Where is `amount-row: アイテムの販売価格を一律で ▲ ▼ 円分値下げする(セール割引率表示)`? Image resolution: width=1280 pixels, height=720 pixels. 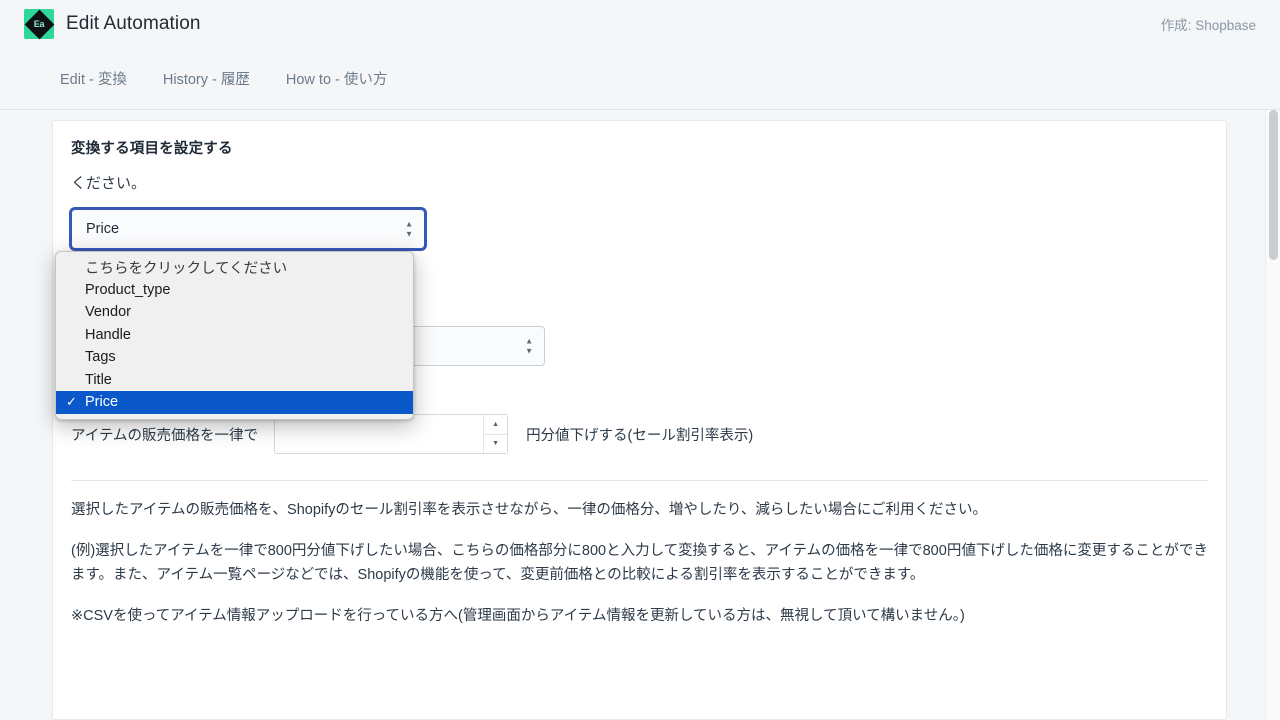 amount-row: アイテムの販売価格を一律で ▲ ▼ 円分値下げする(セール割引率表示) is located at coordinates (639, 434).